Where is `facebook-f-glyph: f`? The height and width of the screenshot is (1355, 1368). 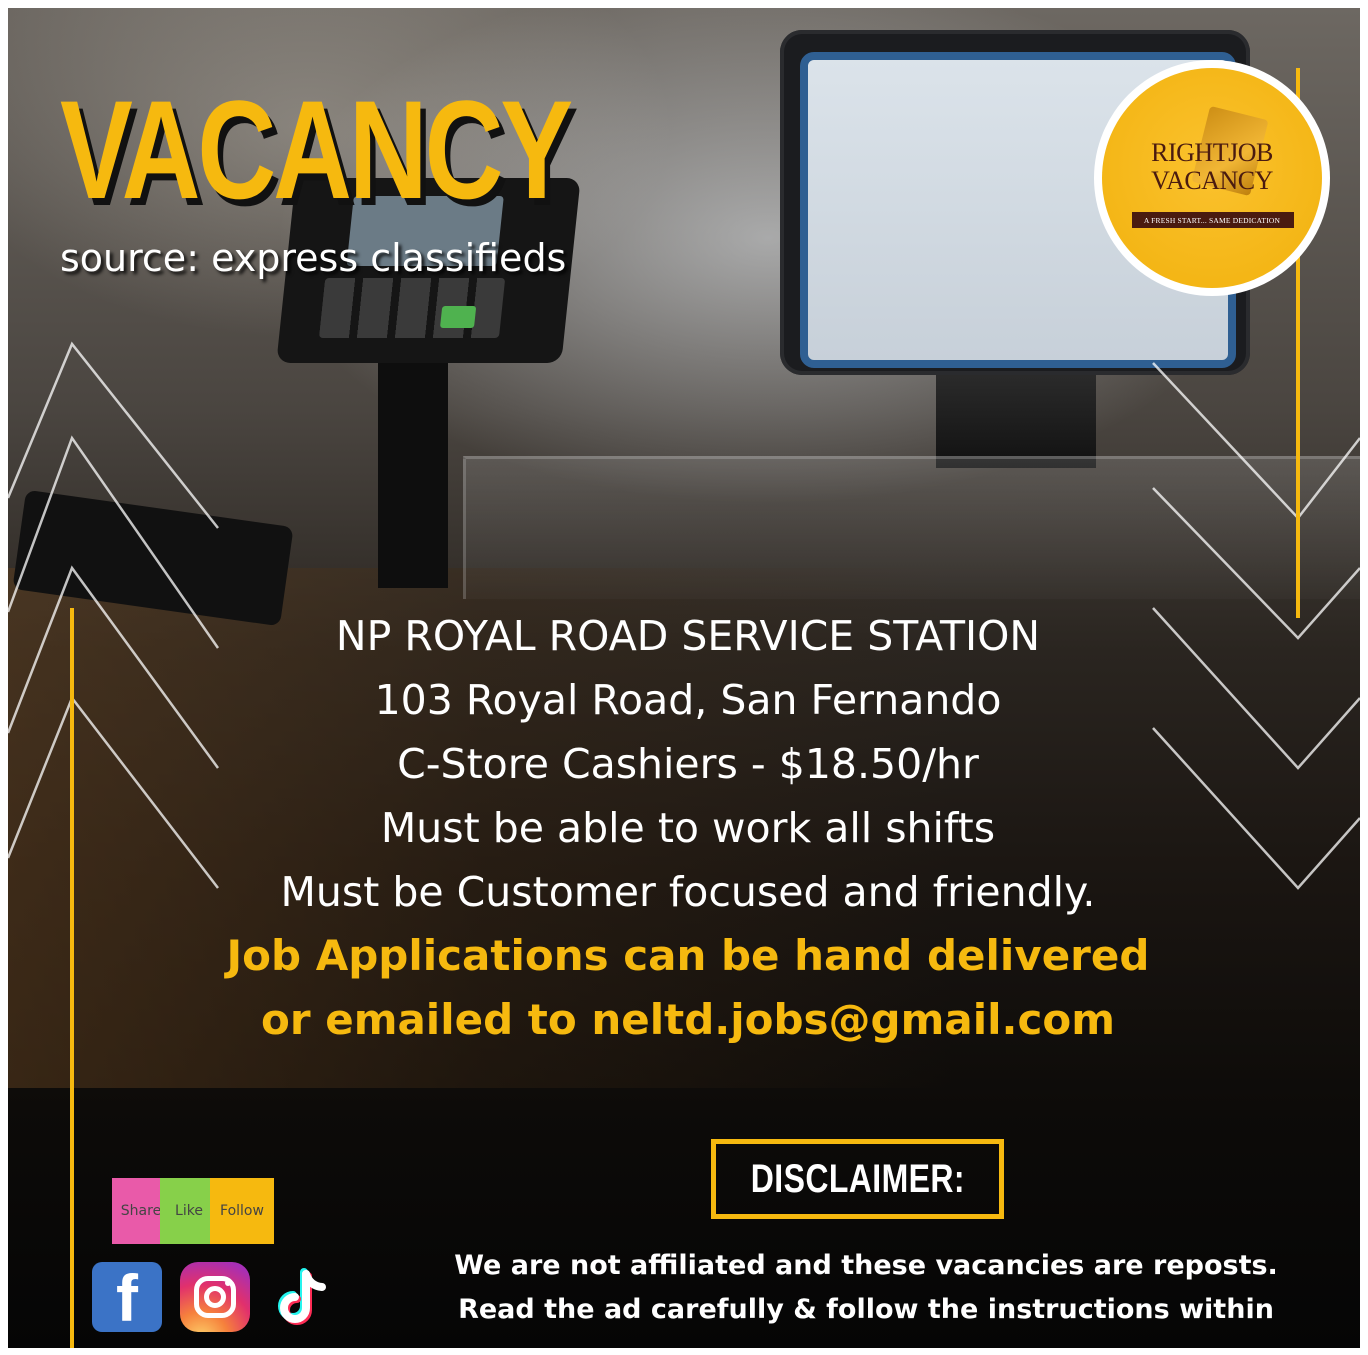 facebook-f-glyph: f is located at coordinates (127, 1298).